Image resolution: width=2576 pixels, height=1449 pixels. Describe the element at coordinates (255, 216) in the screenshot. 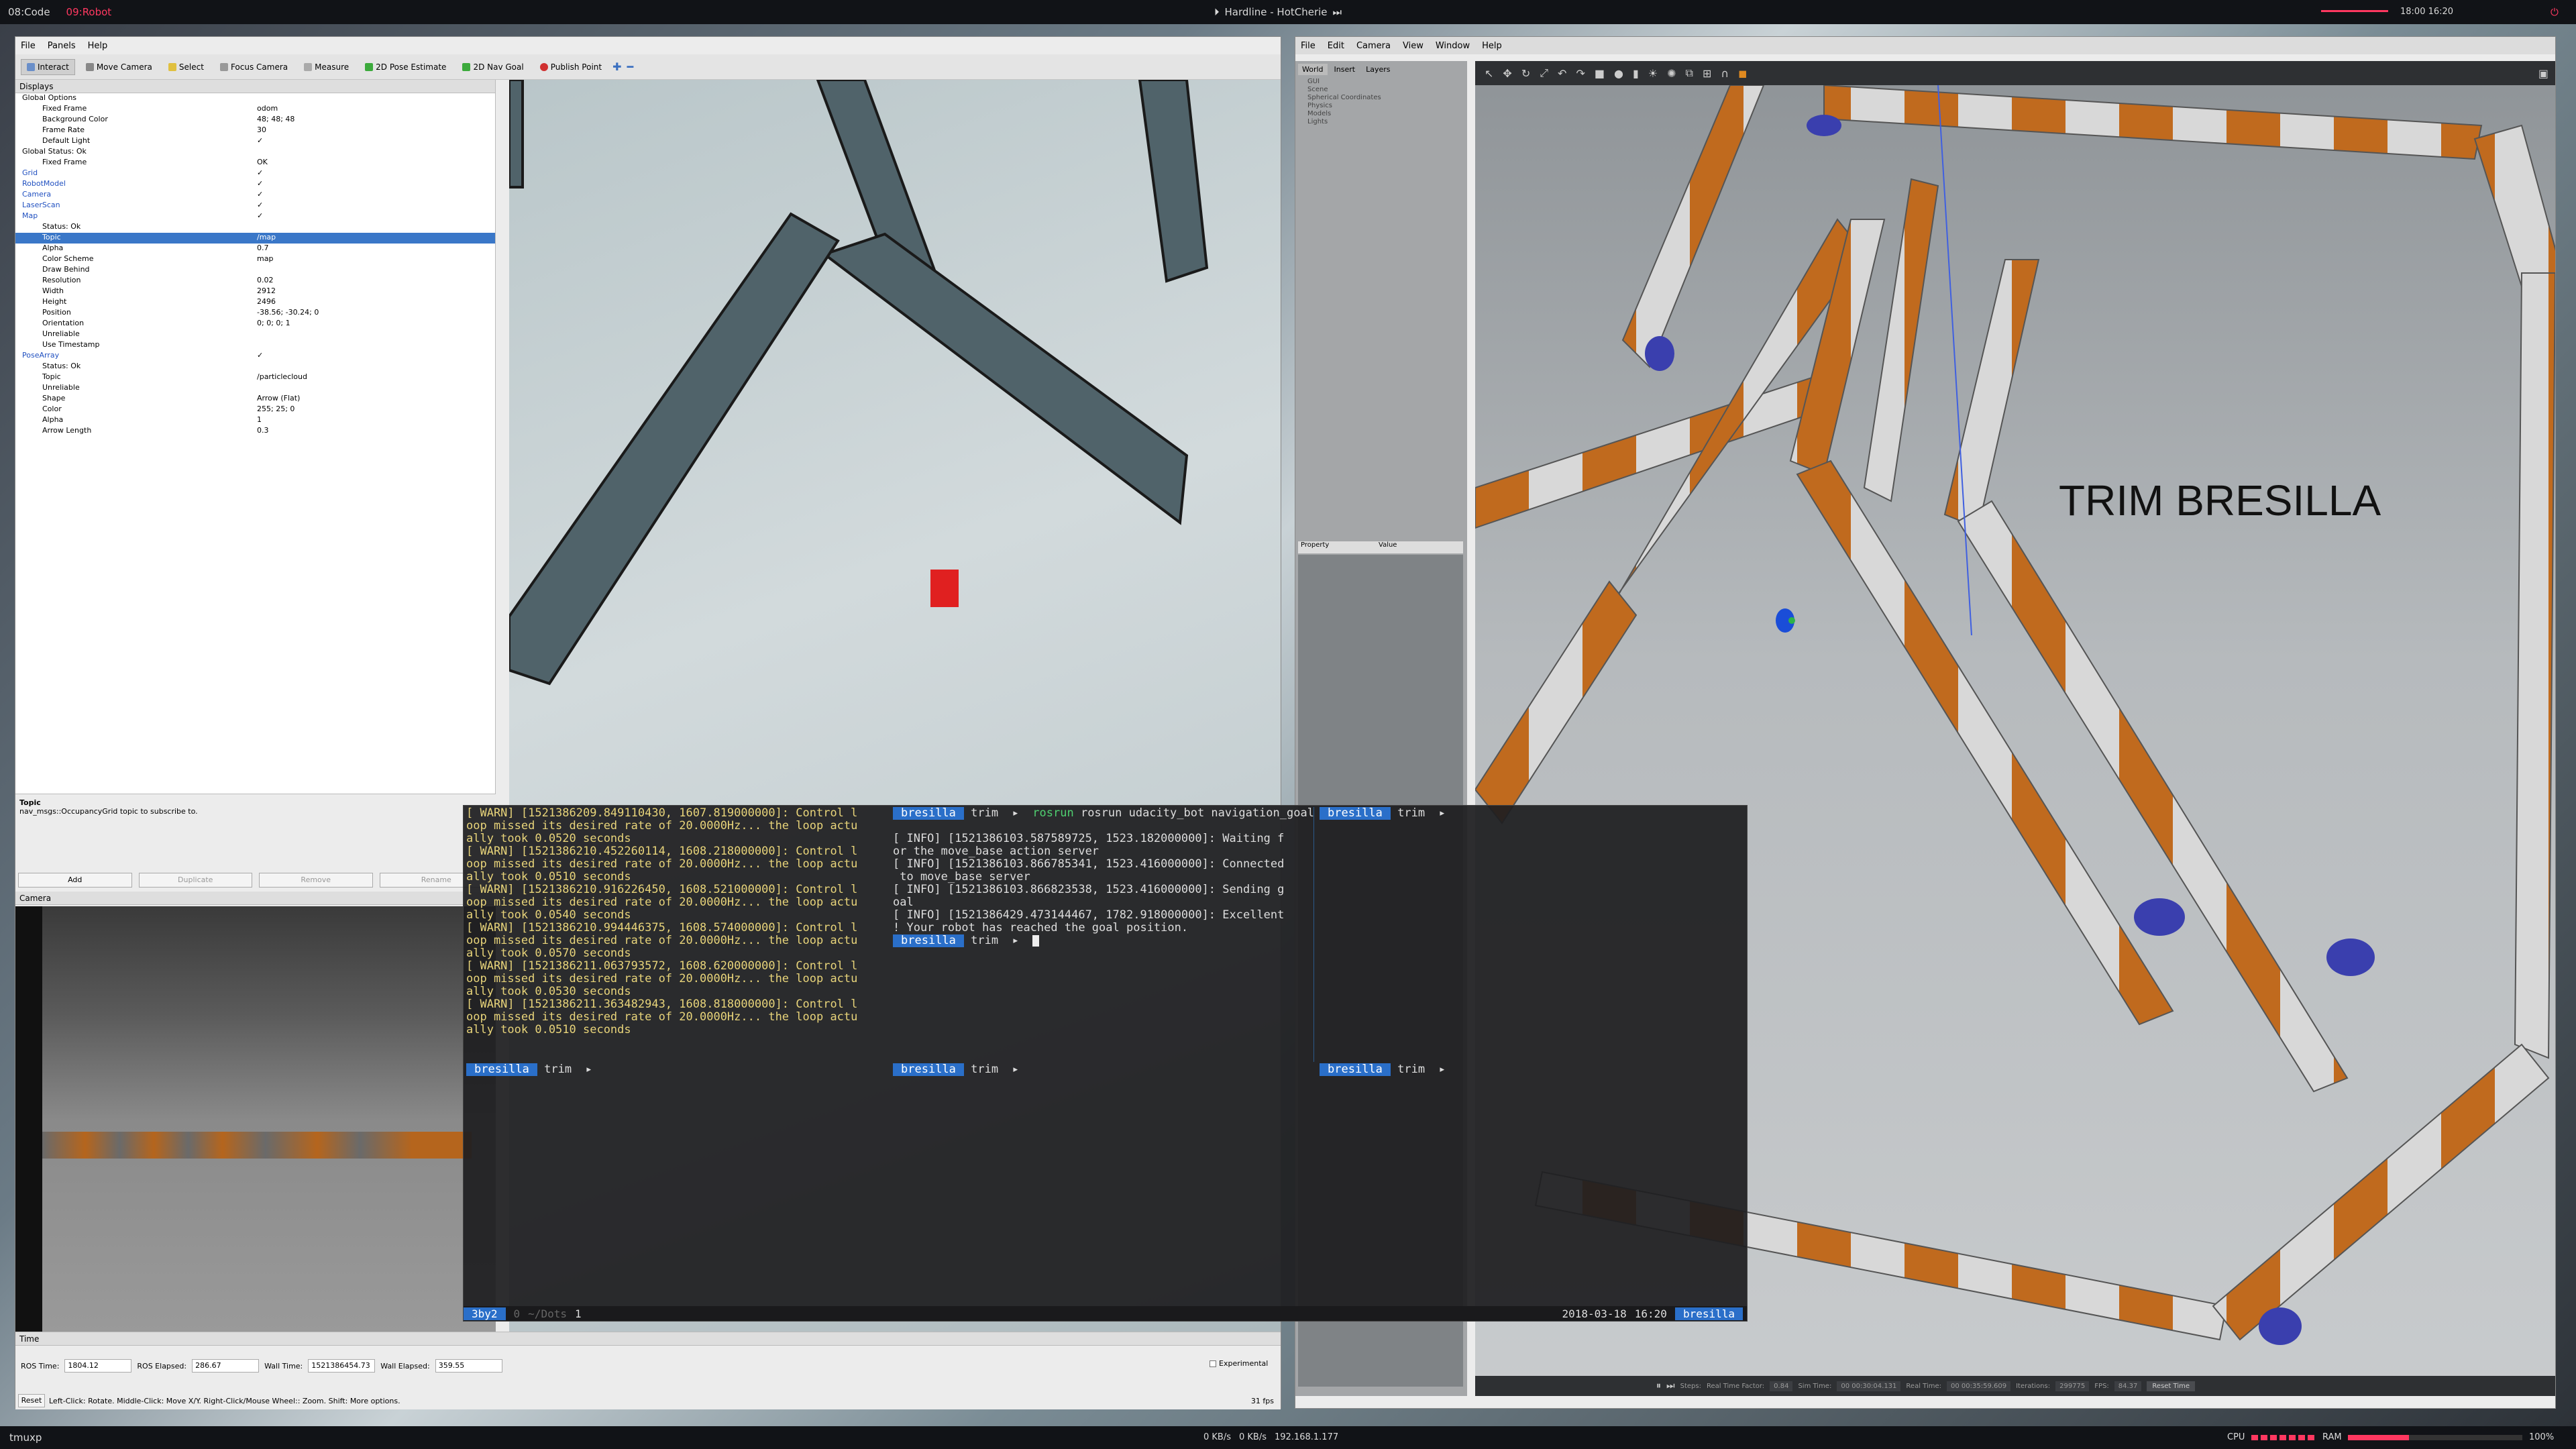

I see `display-row: Map ✓` at that location.